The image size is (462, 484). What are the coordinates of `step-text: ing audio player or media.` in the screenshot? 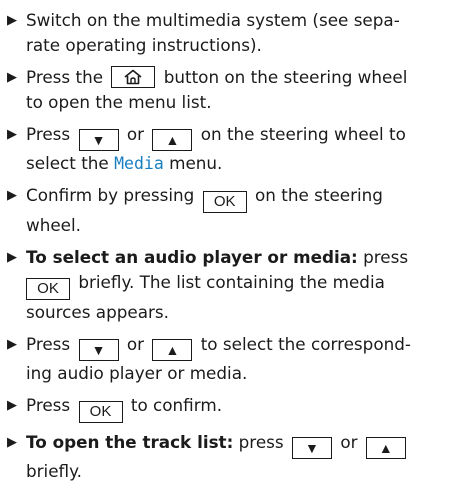 It's located at (137, 373).